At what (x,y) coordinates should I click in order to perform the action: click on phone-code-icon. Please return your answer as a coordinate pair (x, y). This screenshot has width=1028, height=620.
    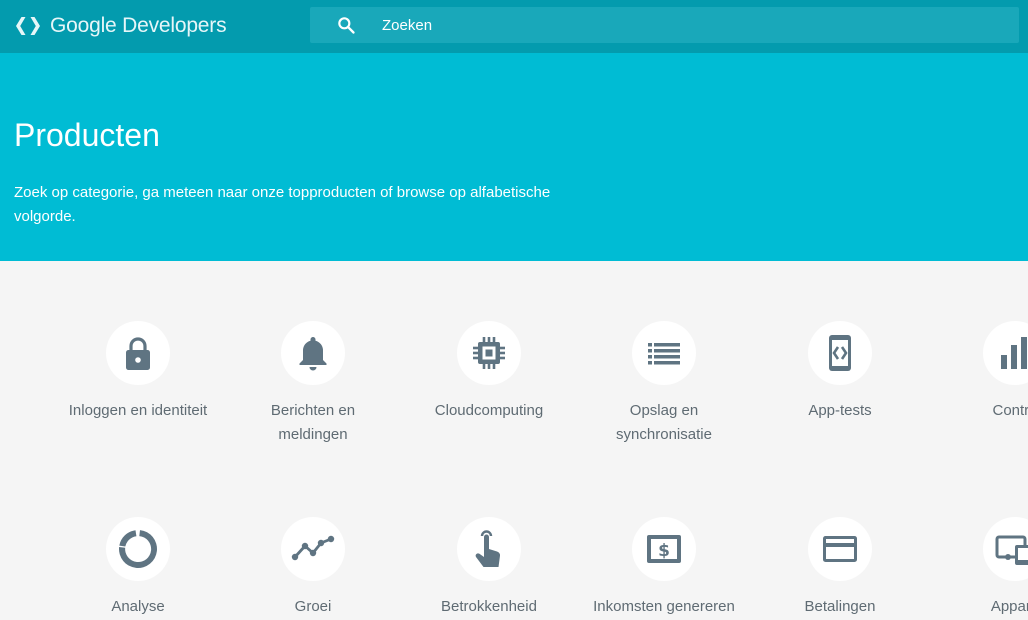
    Looking at the image, I should click on (840, 353).